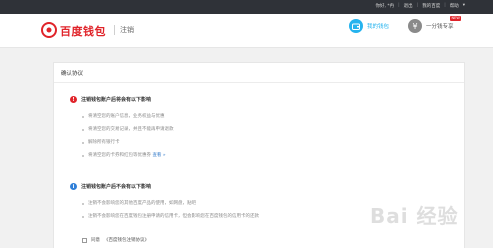  I want to click on agree-row: 同意 《百度钱包注销协议》, so click(115, 240).